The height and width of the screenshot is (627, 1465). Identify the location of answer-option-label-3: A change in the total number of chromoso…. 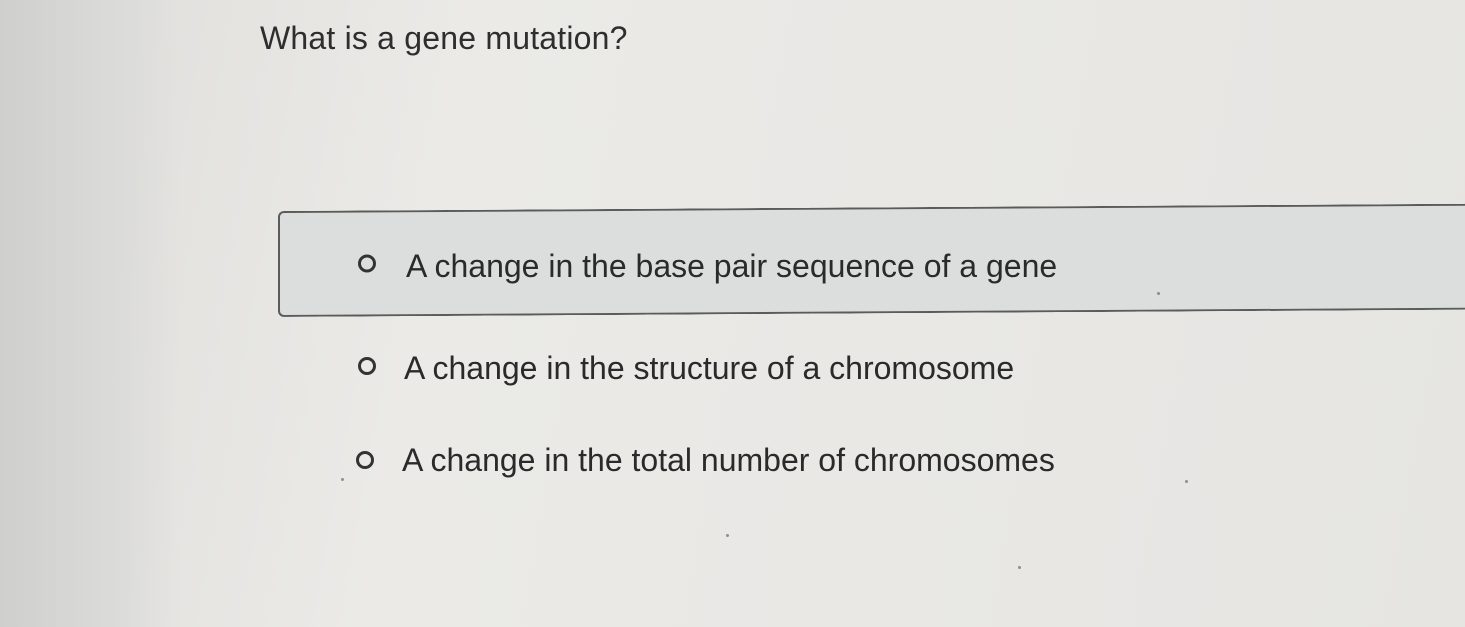
(728, 460).